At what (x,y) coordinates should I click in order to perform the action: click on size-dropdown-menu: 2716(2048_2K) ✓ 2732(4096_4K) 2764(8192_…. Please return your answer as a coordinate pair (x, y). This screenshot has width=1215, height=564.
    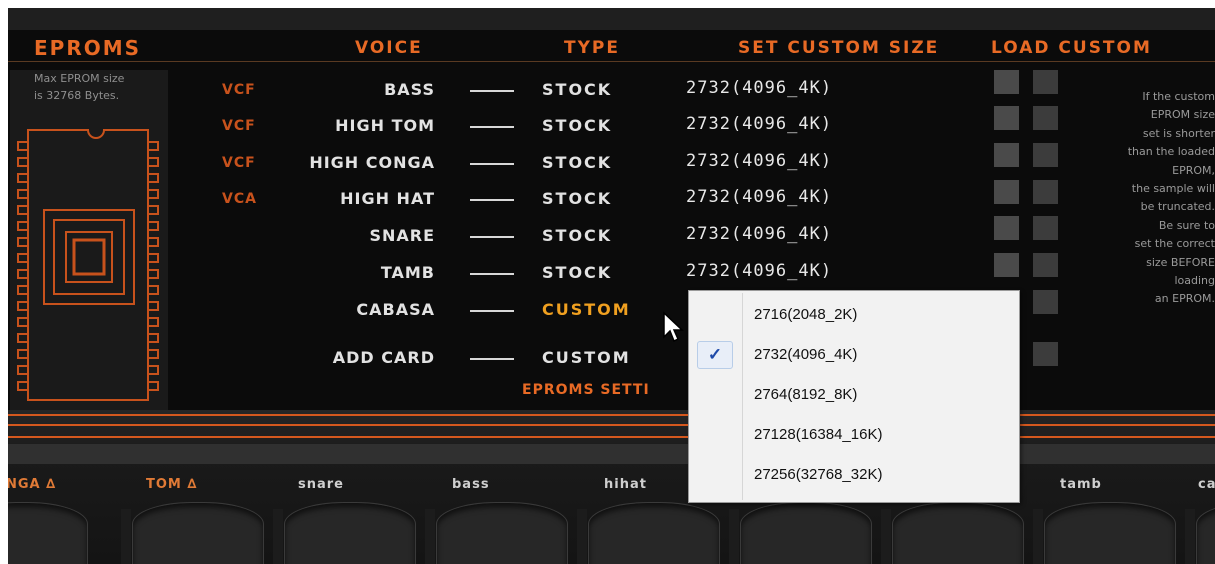
    Looking at the image, I should click on (854, 396).